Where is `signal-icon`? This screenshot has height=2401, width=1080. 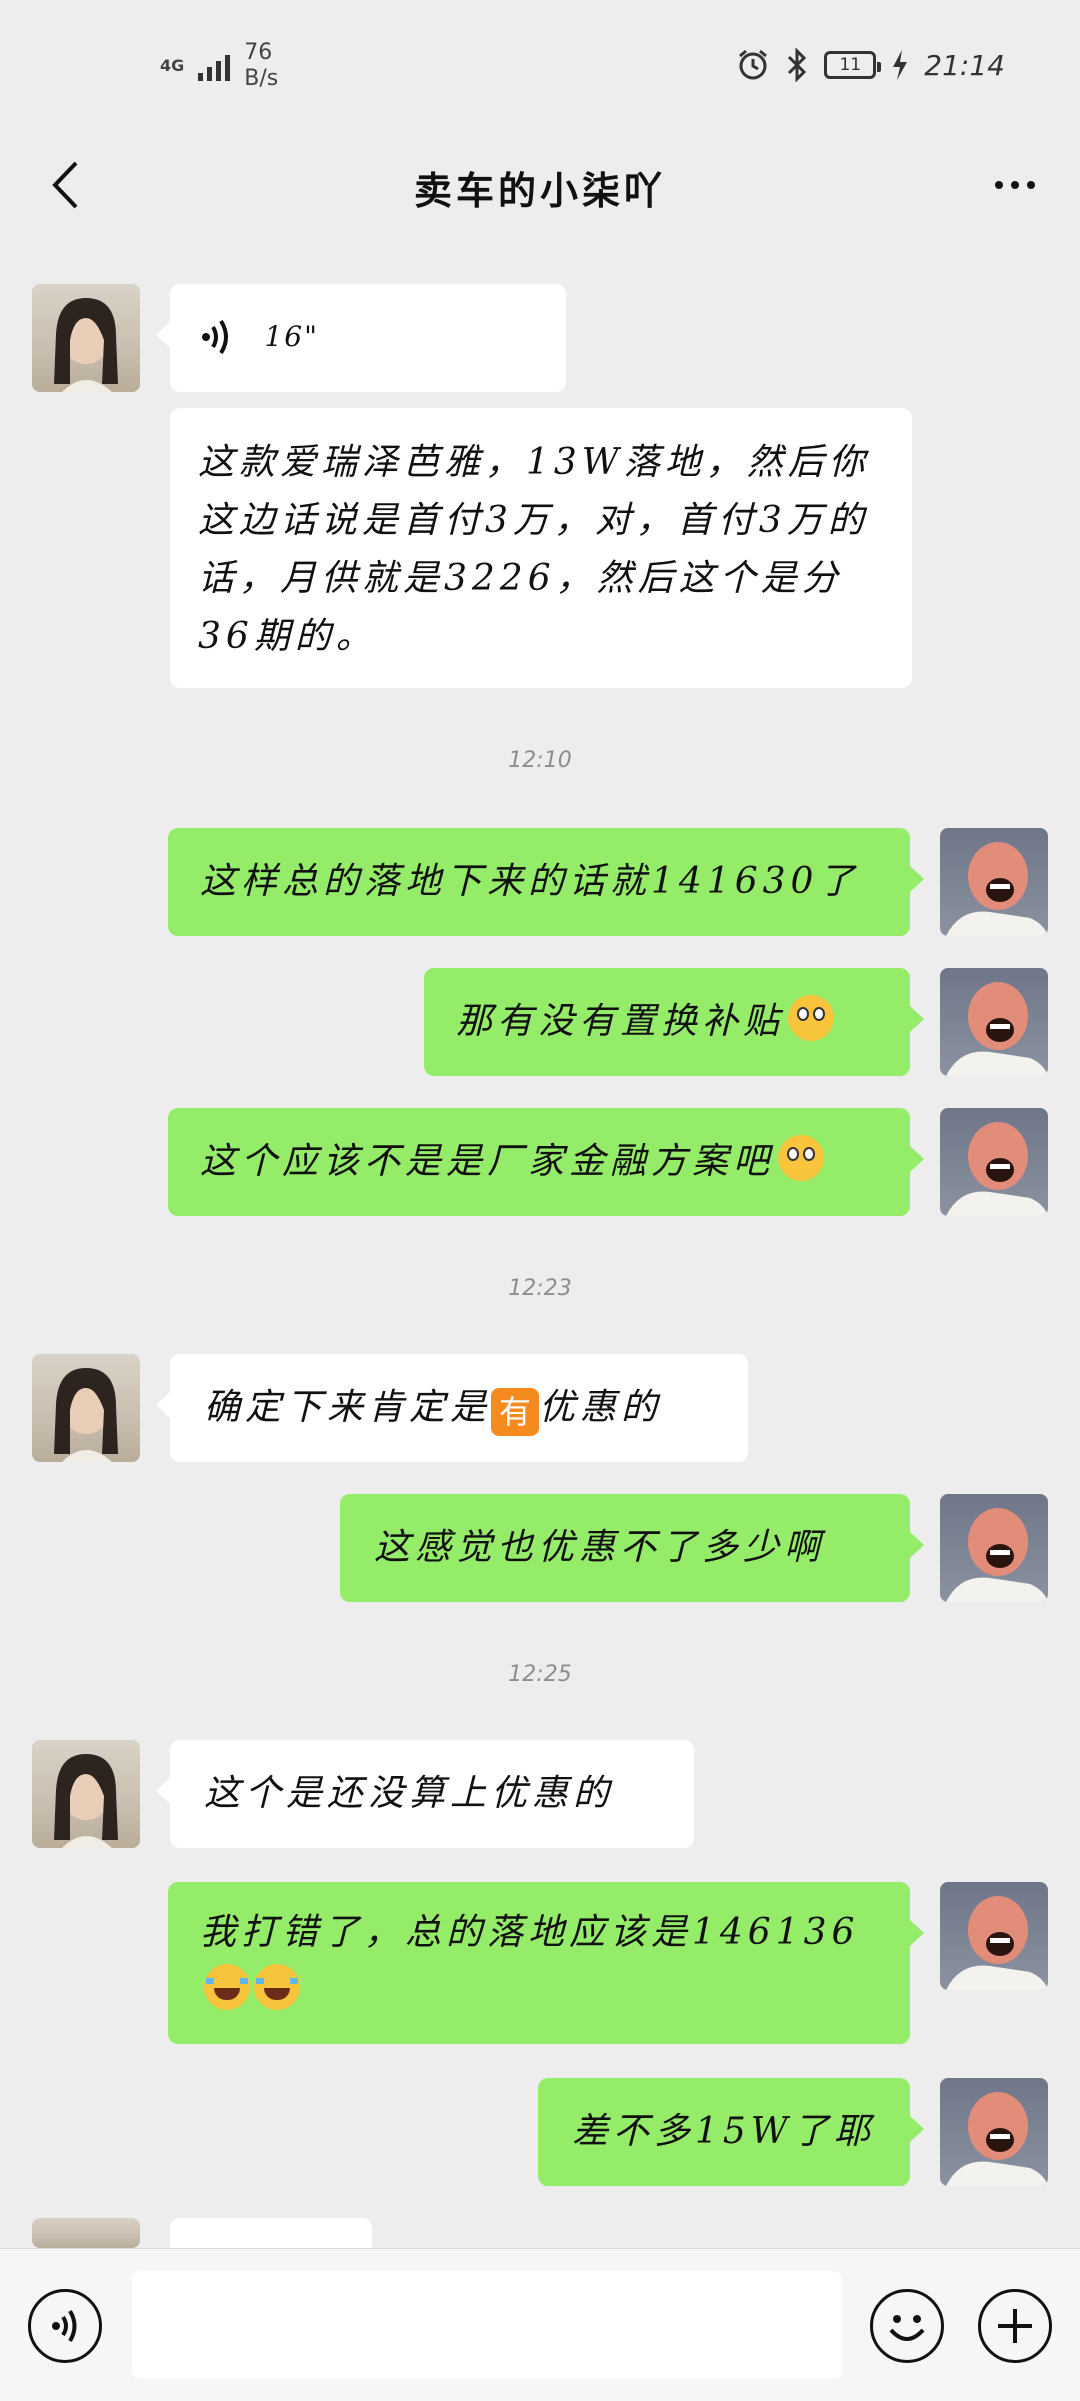 signal-icon is located at coordinates (214, 66).